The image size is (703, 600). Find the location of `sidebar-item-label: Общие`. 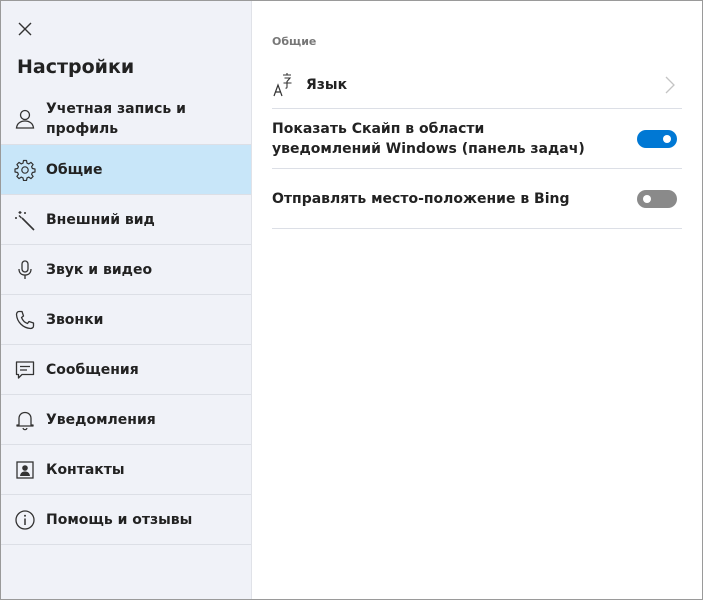

sidebar-item-label: Общие is located at coordinates (74, 169).